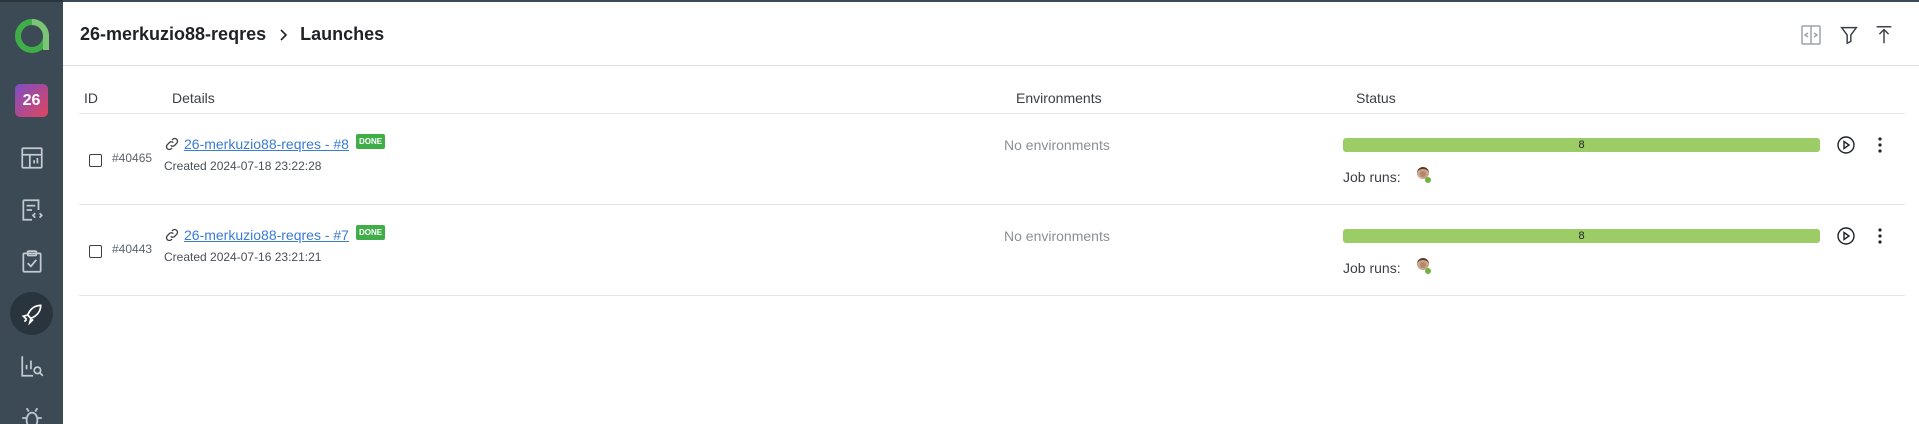 The height and width of the screenshot is (424, 1919). I want to click on sidebar-item-analytics, so click(31, 365).